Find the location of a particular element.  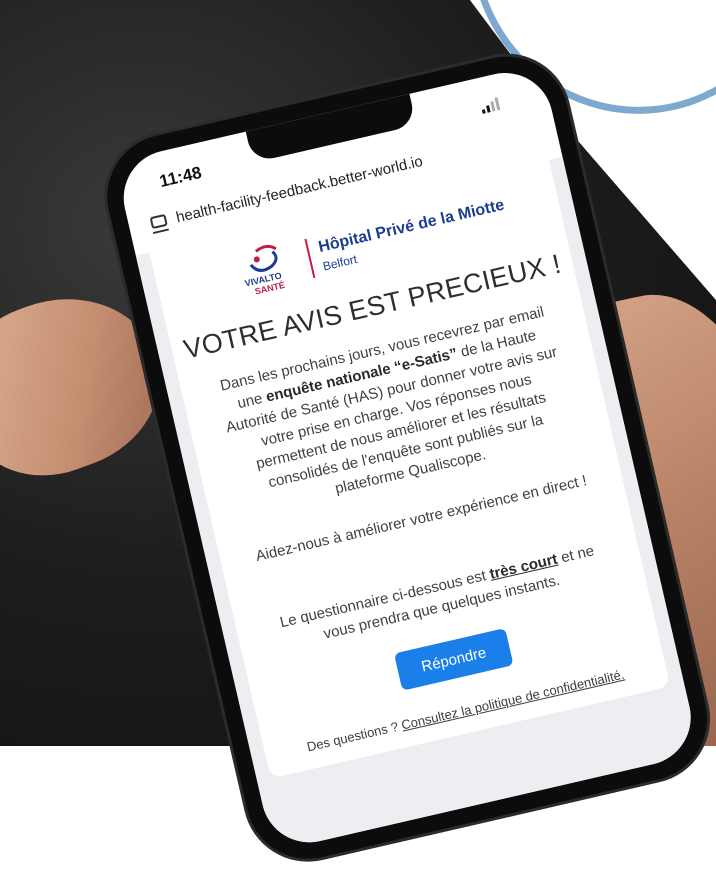

signal-icon is located at coordinates (491, 105).